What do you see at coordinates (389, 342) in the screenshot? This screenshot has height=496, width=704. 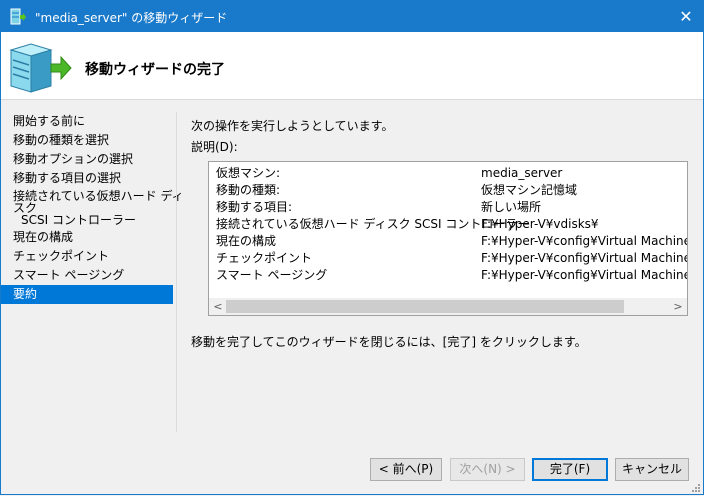 I see `finish-instruction: 移動を完了してこのウィザードを閉じるには、[完了] をクリックします。` at bounding box center [389, 342].